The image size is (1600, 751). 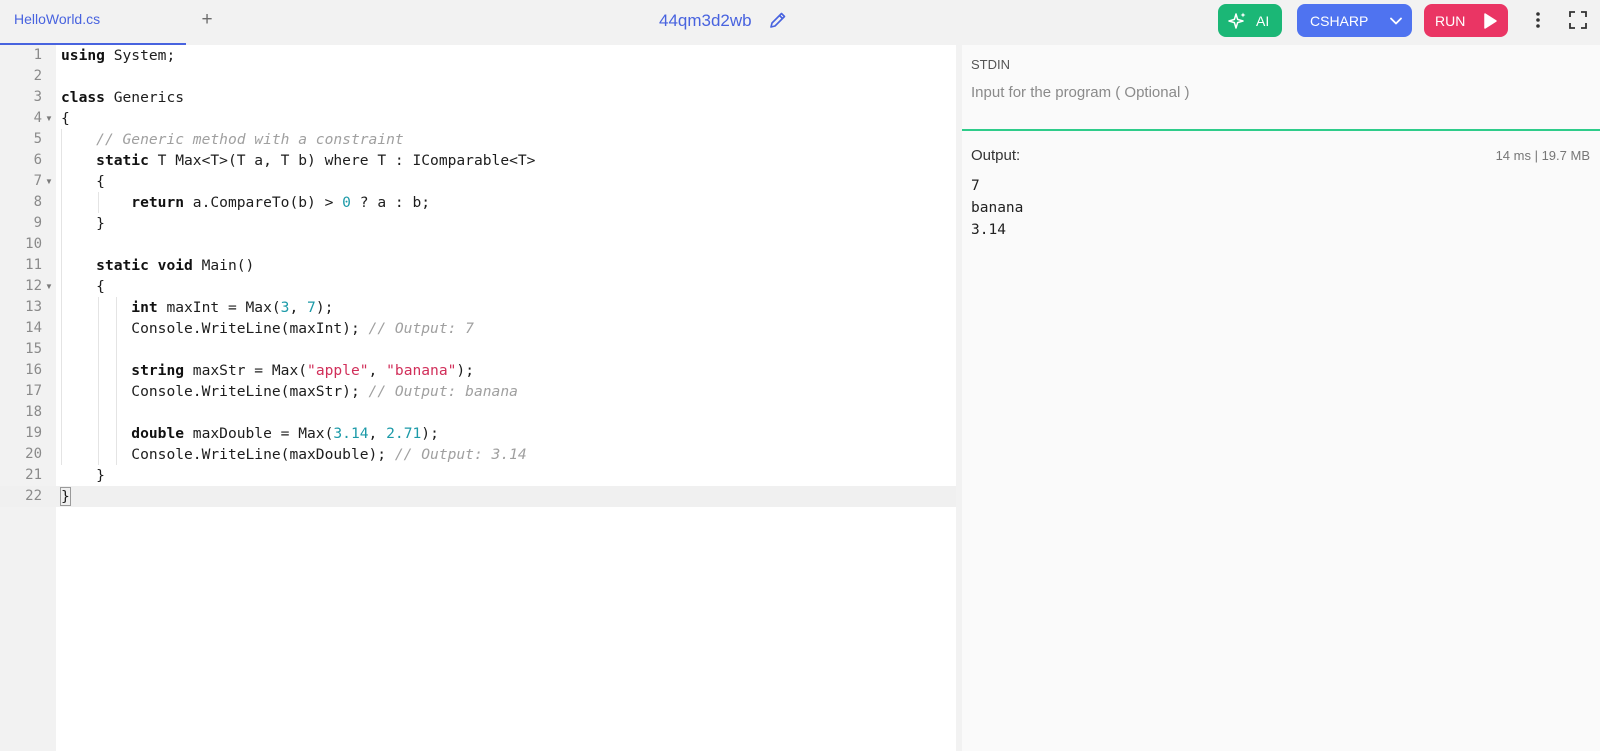 I want to click on language-label: CSHARP, so click(x=1339, y=21).